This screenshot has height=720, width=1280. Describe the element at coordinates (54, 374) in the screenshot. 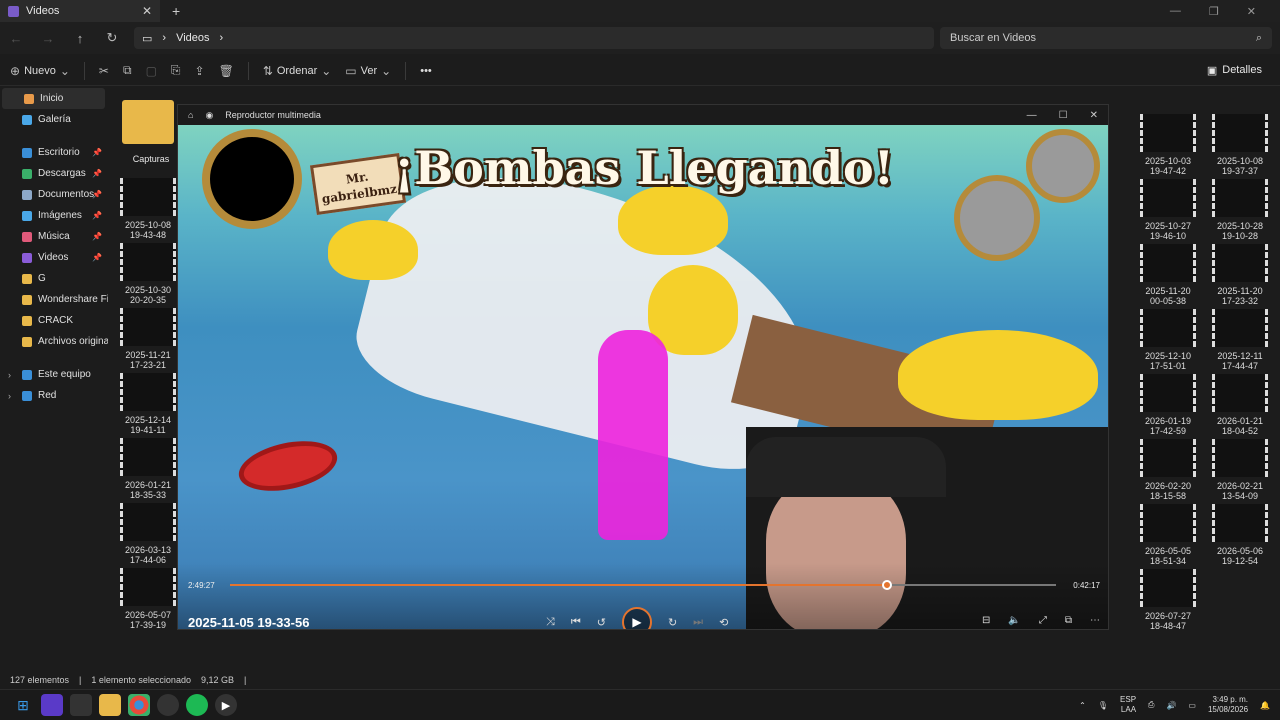

I see `sidebar-item-this-pc: › Este equipo` at that location.